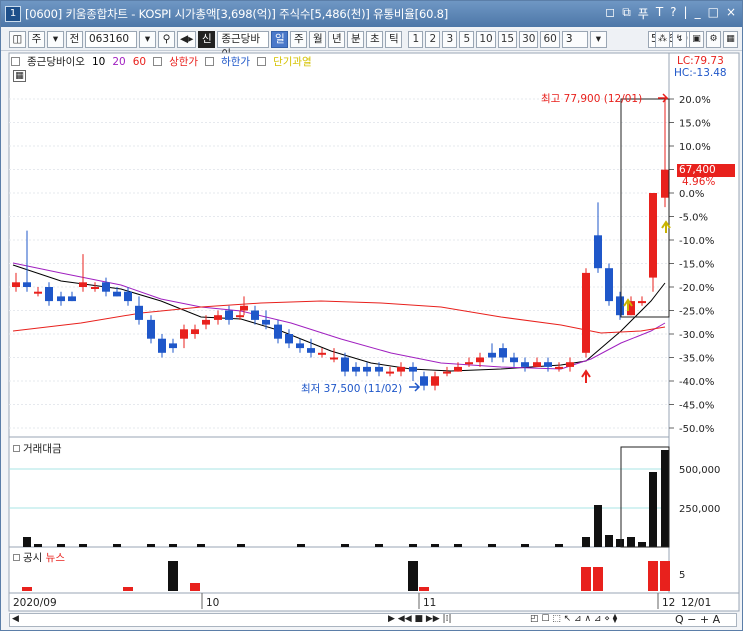 This screenshot has height=631, width=743. What do you see at coordinates (691, 194) in the screenshot?
I see `y-tick-label: 0.0%` at bounding box center [691, 194].